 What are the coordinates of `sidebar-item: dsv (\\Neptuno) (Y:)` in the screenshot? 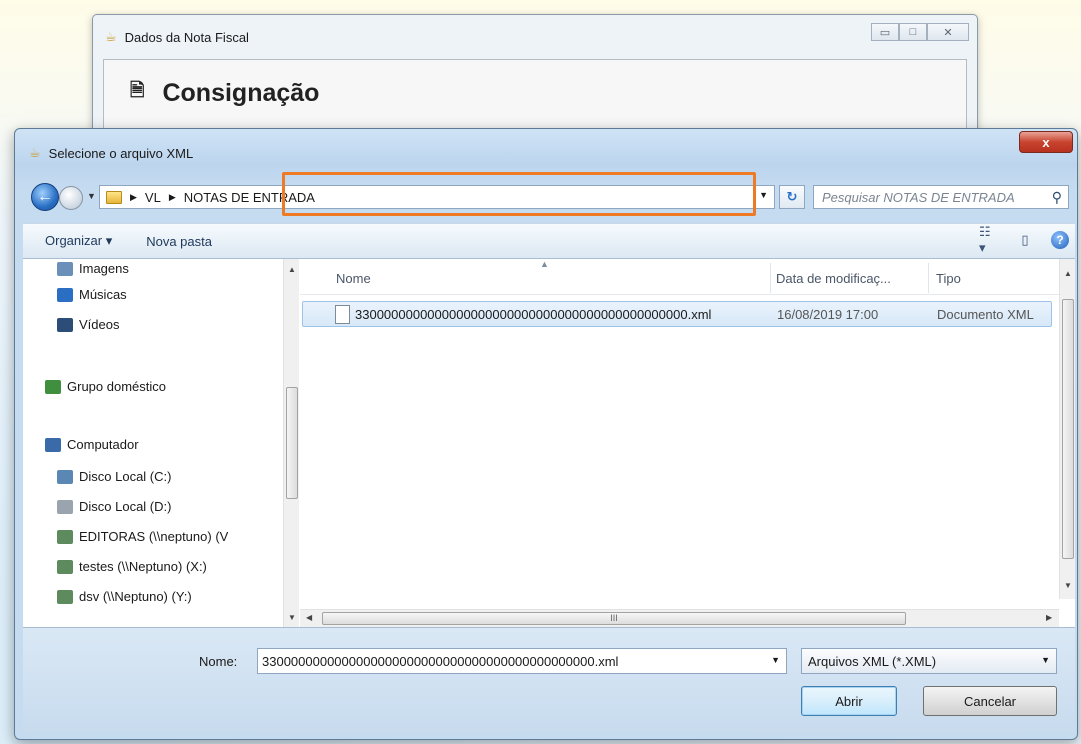 It's located at (124, 596).